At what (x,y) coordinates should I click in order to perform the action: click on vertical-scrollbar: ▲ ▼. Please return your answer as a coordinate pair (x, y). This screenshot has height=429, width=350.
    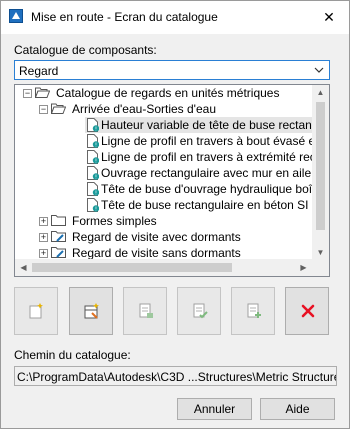
    Looking at the image, I should click on (320, 172).